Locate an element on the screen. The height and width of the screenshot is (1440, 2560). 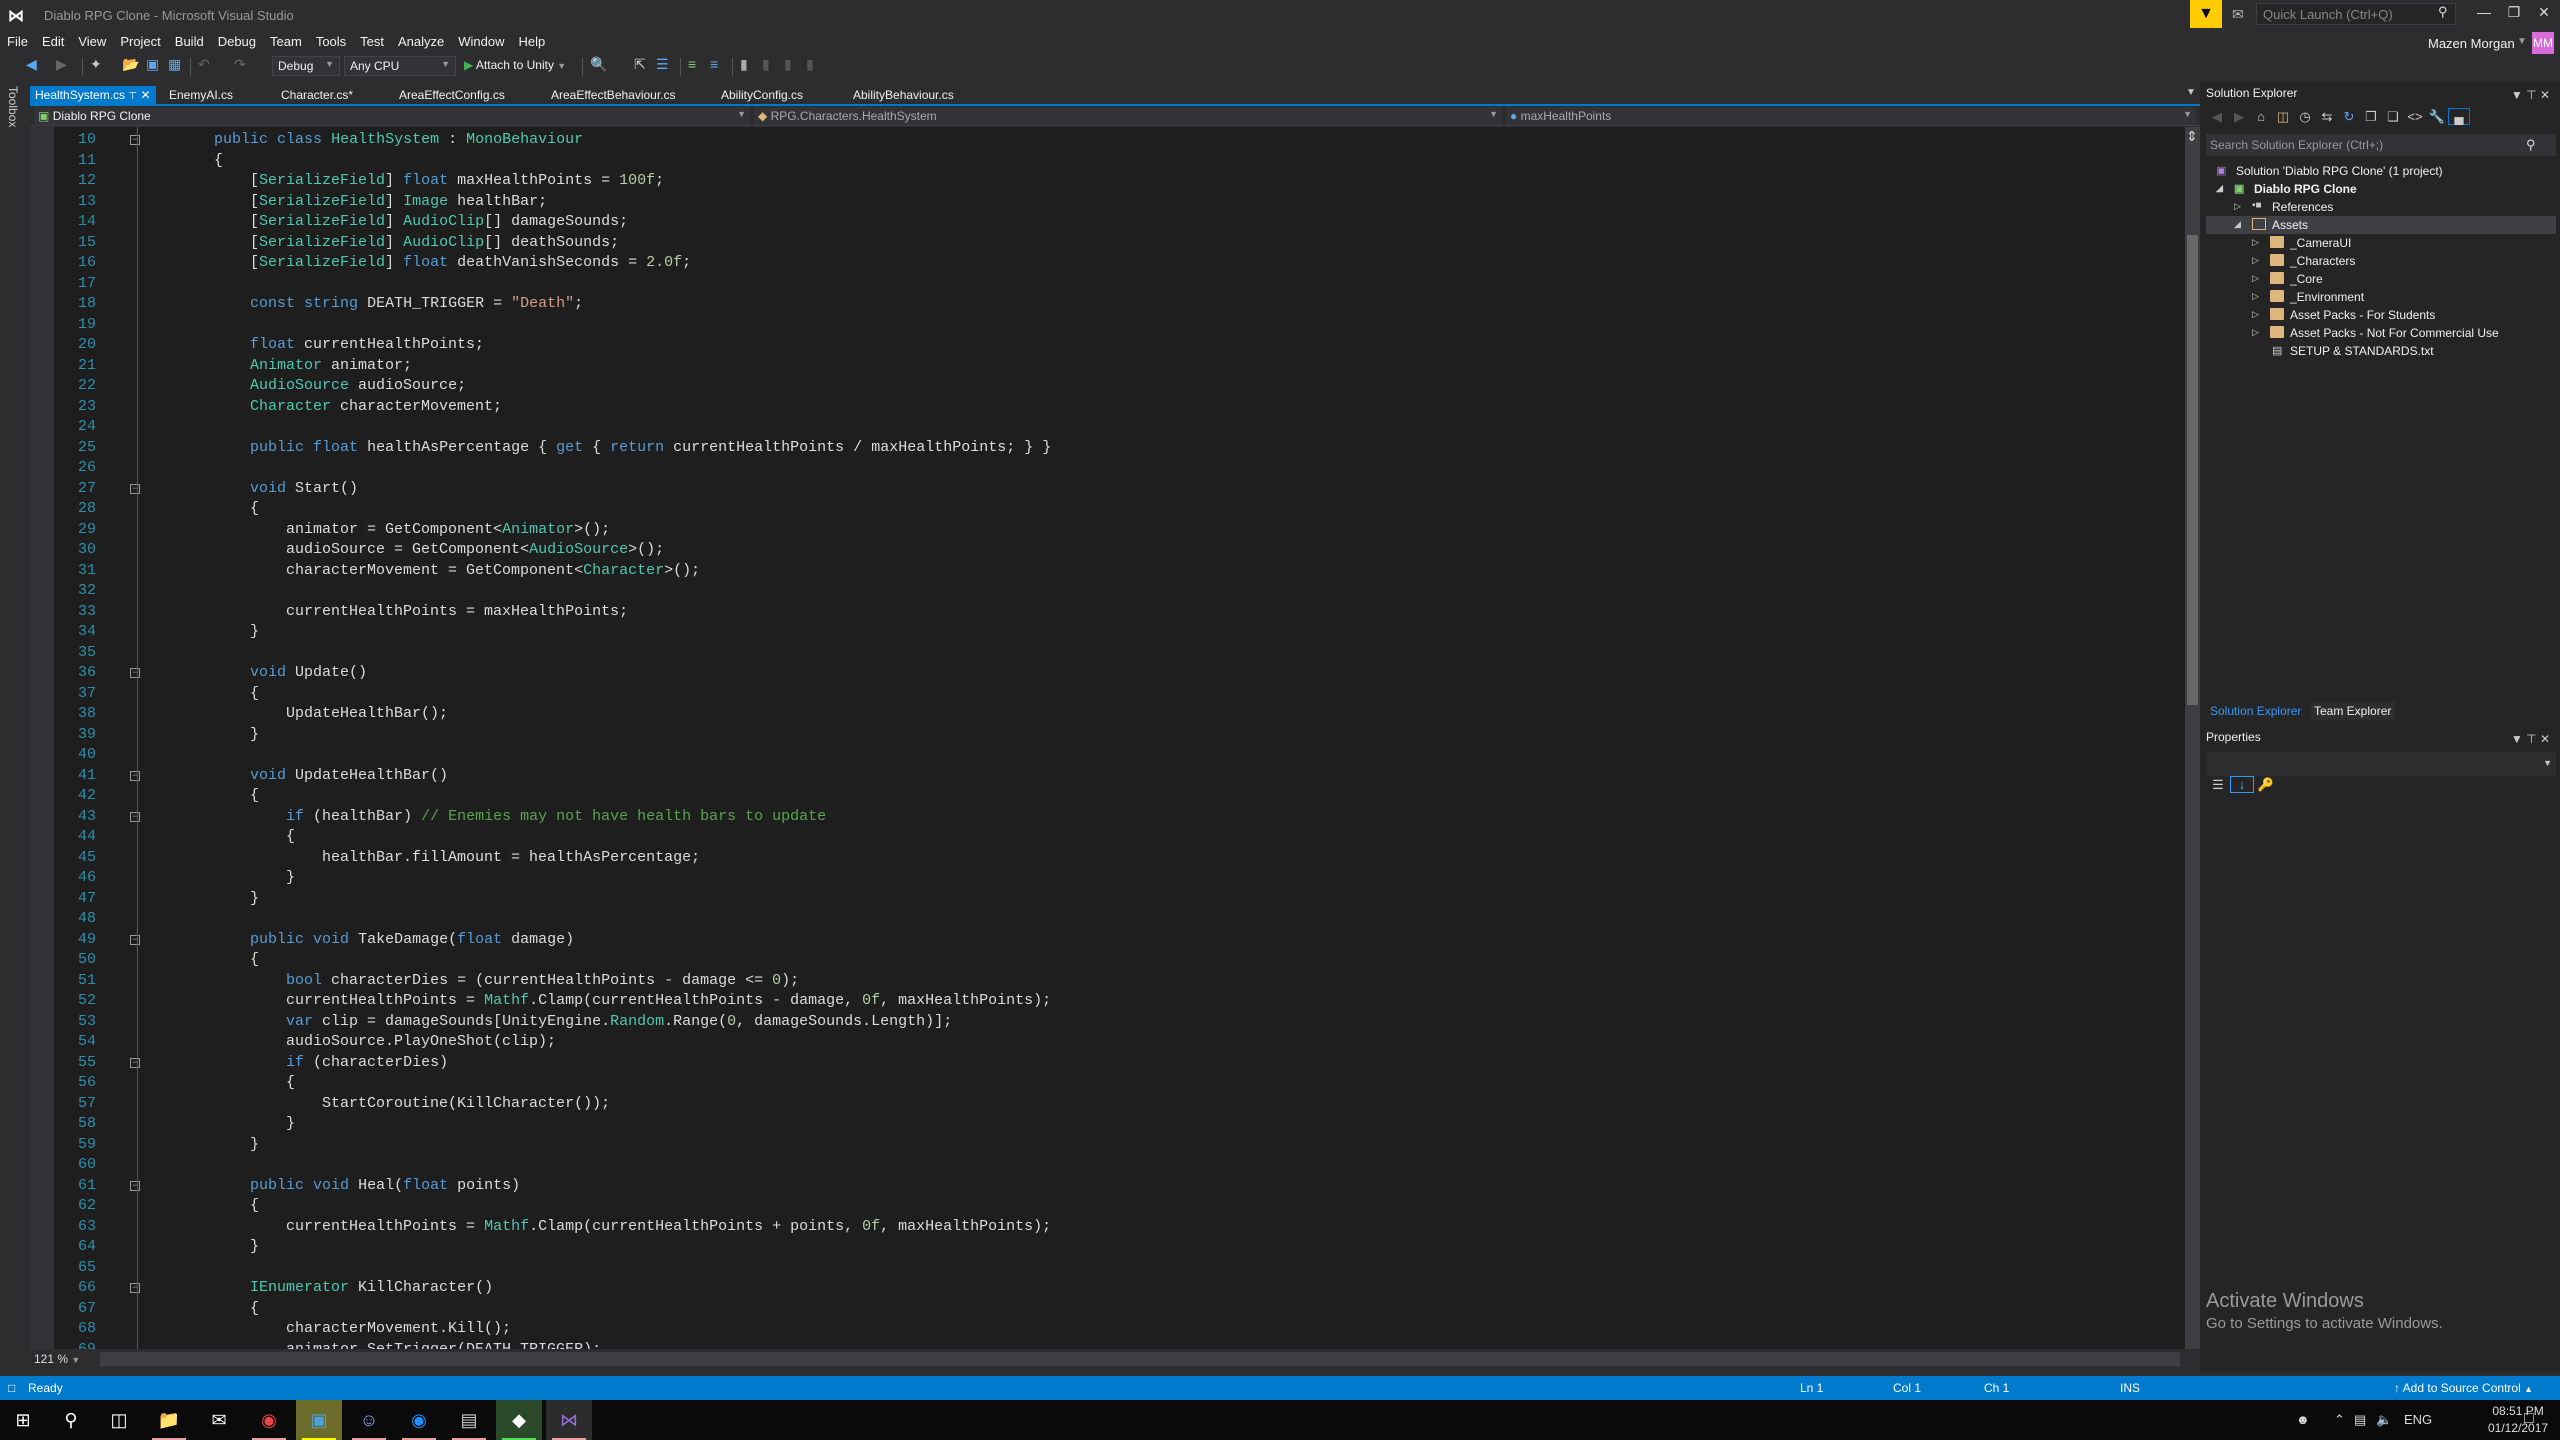
member-dropdown: ● maxHealthPoints ▼ is located at coordinates (1851, 116).